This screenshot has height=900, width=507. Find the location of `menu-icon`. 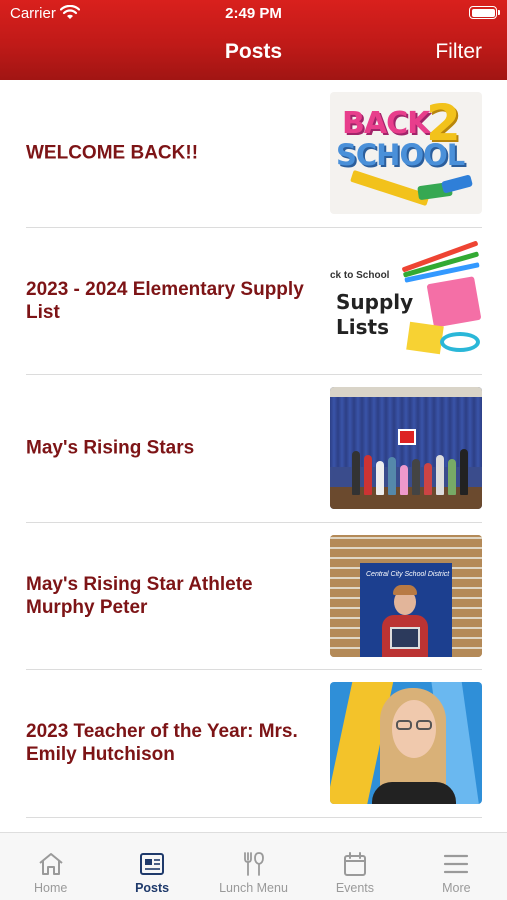

menu-icon is located at coordinates (456, 864).